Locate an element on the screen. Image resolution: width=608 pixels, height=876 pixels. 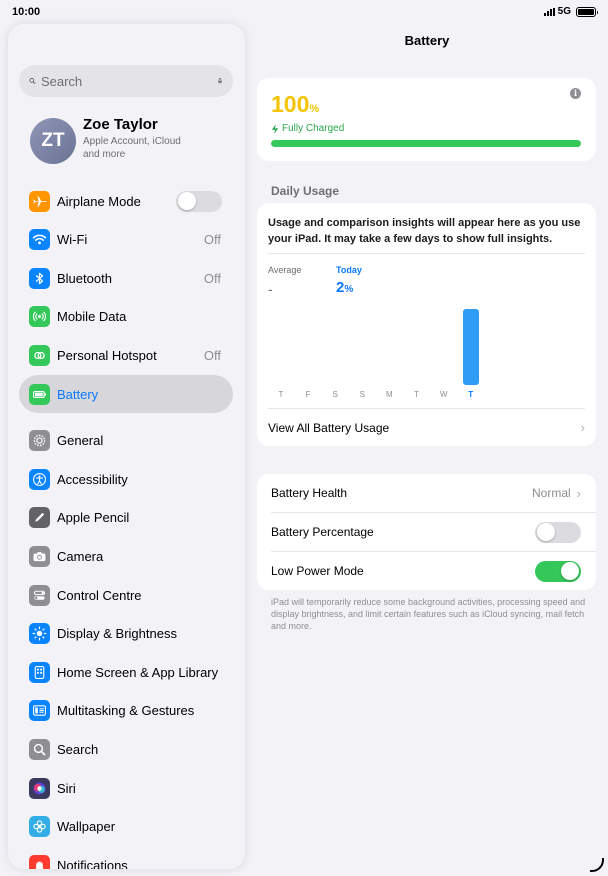
sidebar-item-battery: Battery is located at coordinates (126, 394).